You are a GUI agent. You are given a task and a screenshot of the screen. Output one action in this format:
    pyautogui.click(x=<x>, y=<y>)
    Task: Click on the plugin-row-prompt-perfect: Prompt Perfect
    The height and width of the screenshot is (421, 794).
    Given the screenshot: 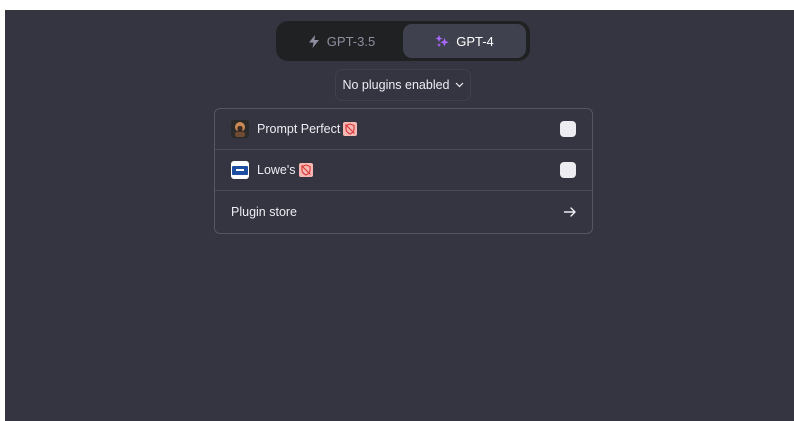 What is the action you would take?
    pyautogui.click(x=403, y=129)
    